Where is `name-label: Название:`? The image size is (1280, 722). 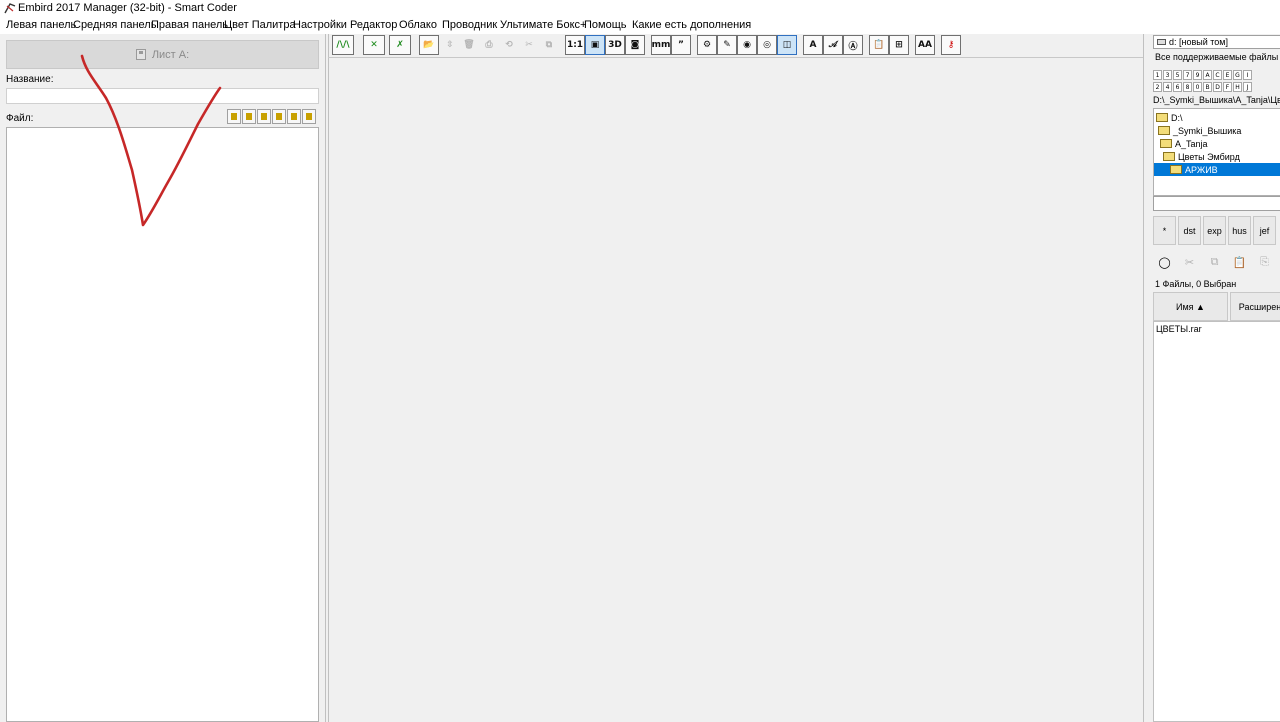 name-label: Название: is located at coordinates (30, 79).